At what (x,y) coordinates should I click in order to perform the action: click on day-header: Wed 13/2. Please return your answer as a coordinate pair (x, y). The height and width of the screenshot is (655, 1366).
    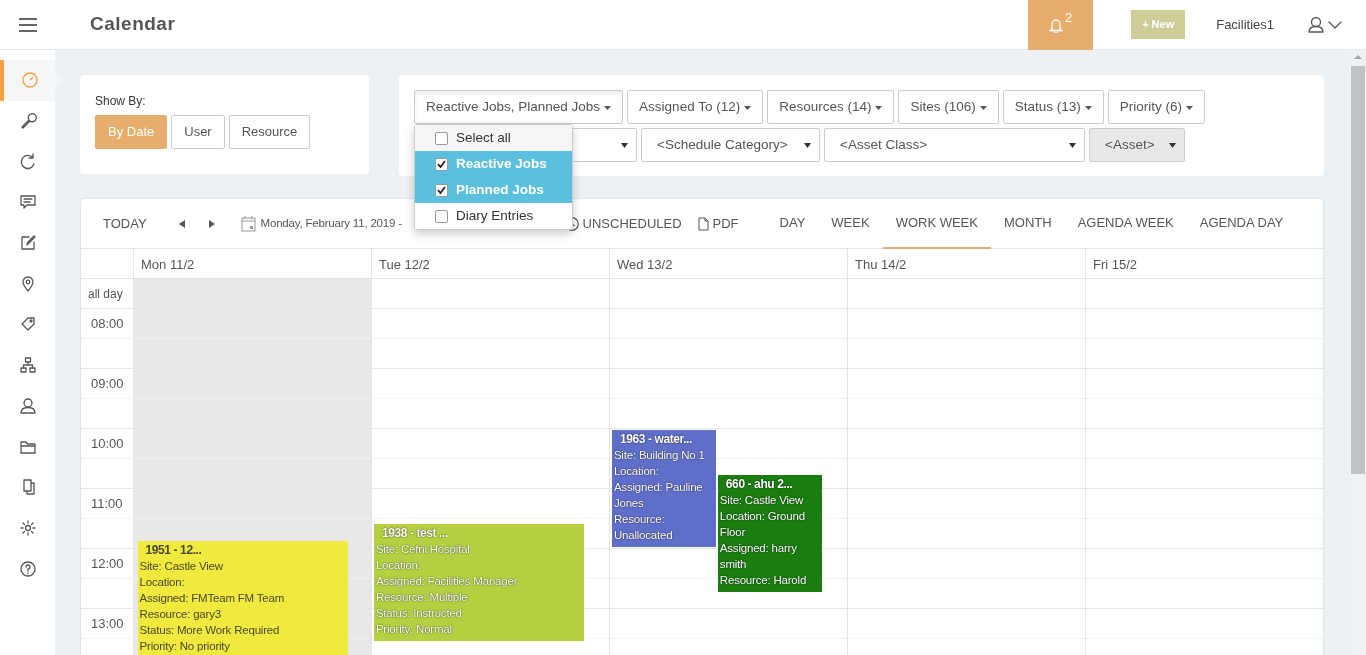
    Looking at the image, I should click on (728, 264).